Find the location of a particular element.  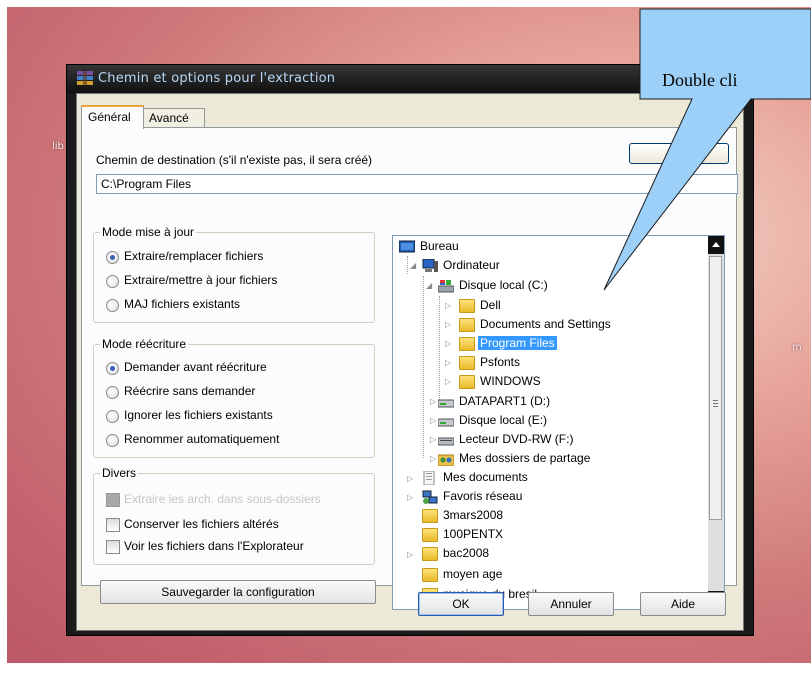

tab-general: Général is located at coordinates (112, 117).